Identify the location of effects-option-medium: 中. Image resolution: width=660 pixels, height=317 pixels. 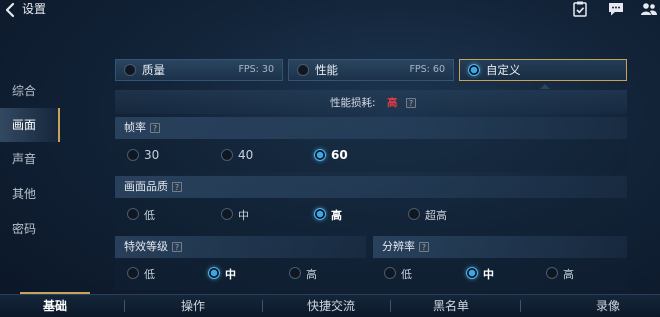
(233, 274).